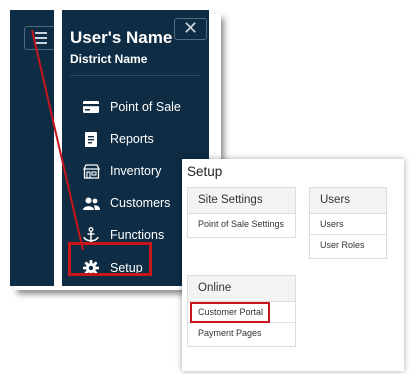  Describe the element at coordinates (241, 201) in the screenshot. I see `section-title: Site Settings` at that location.